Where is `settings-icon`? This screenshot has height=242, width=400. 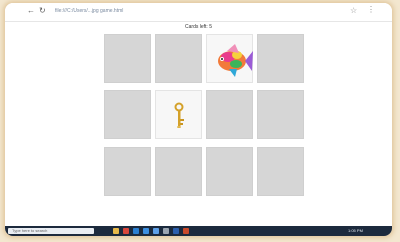
settings-icon is located at coordinates (166, 231).